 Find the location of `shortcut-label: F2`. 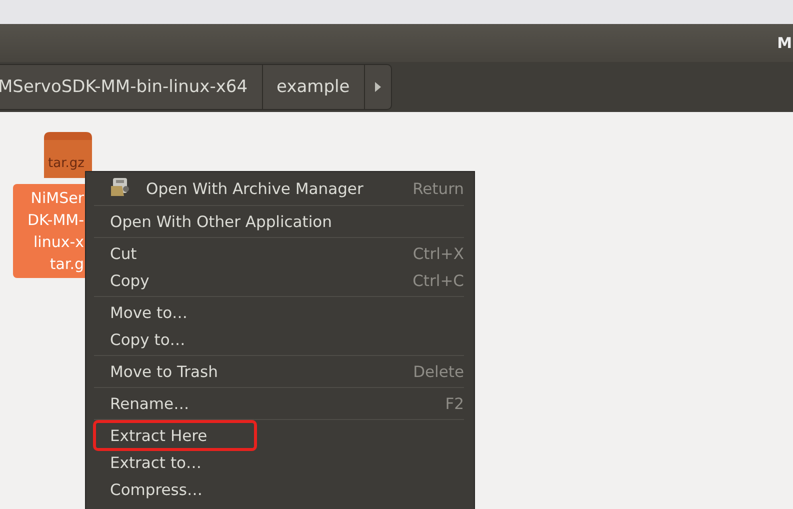

shortcut-label: F2 is located at coordinates (454, 403).